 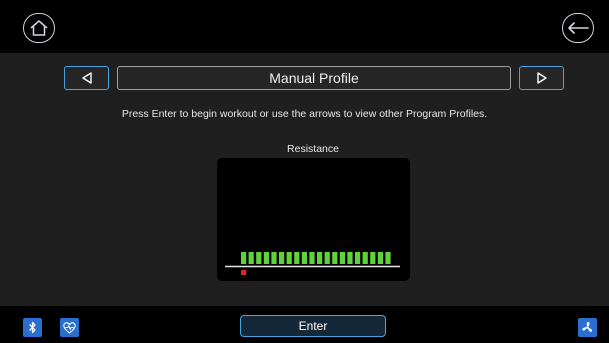 I want to click on bluetooth-button, so click(x=32, y=327).